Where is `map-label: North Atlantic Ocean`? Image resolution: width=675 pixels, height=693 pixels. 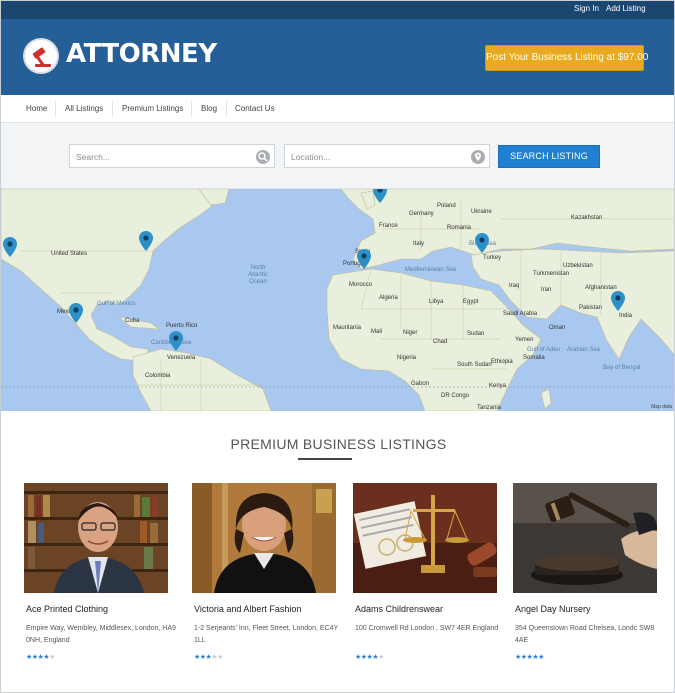 map-label: North Atlantic Ocean is located at coordinates (258, 275).